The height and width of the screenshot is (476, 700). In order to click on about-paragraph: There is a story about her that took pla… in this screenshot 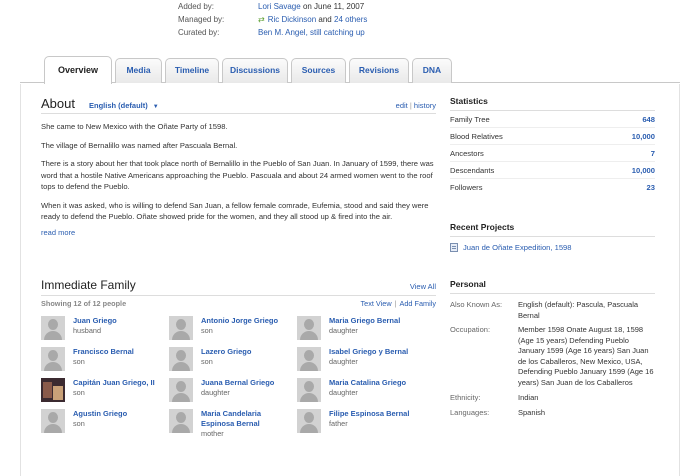, I will do `click(237, 175)`.